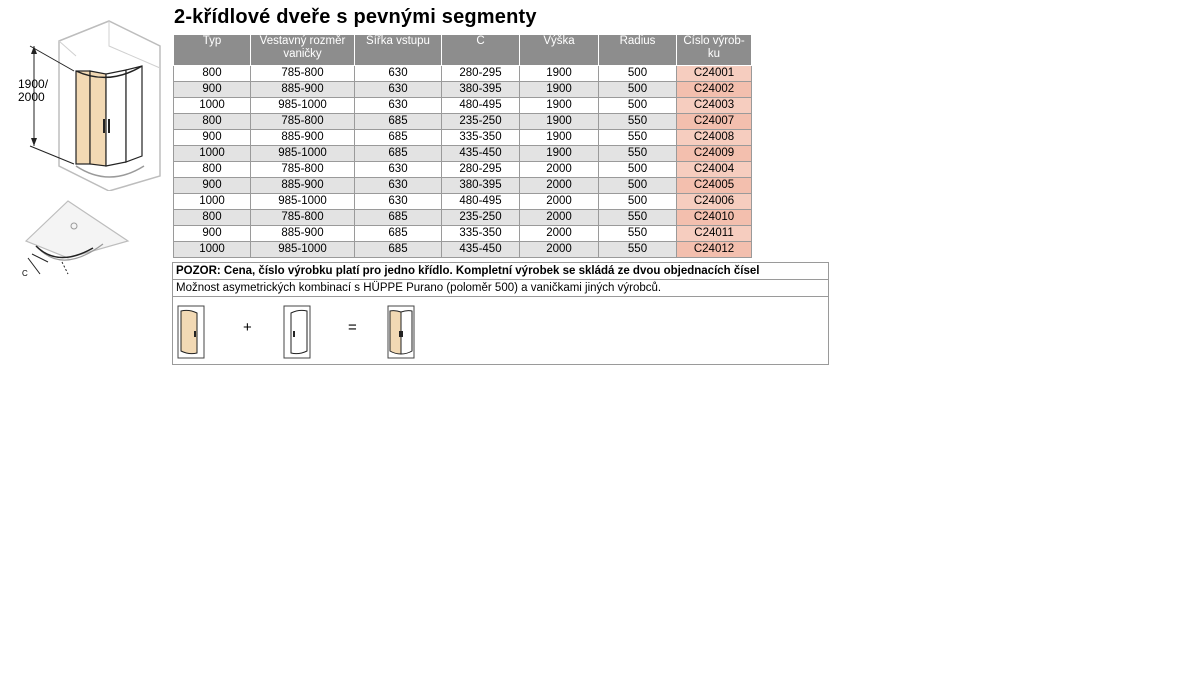 Image resolution: width=1200 pixels, height=675 pixels. What do you see at coordinates (714, 50) in the screenshot?
I see `col-header-product-code: Číslo výrob-ku` at bounding box center [714, 50].